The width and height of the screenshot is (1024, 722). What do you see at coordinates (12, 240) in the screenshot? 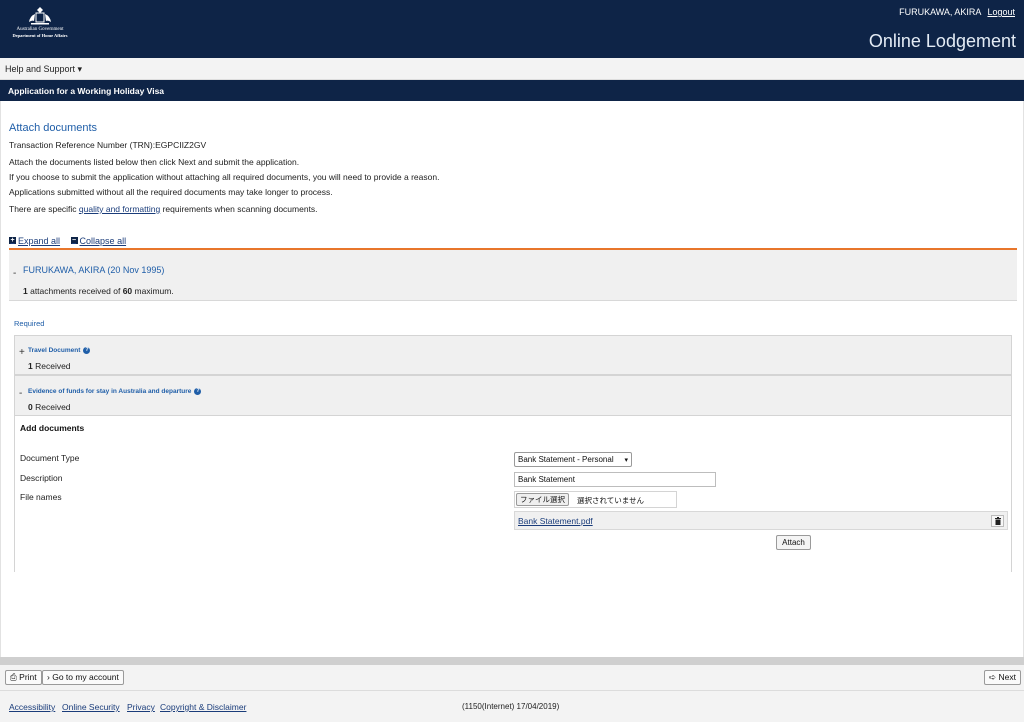
I see `plus-icon: +` at bounding box center [12, 240].